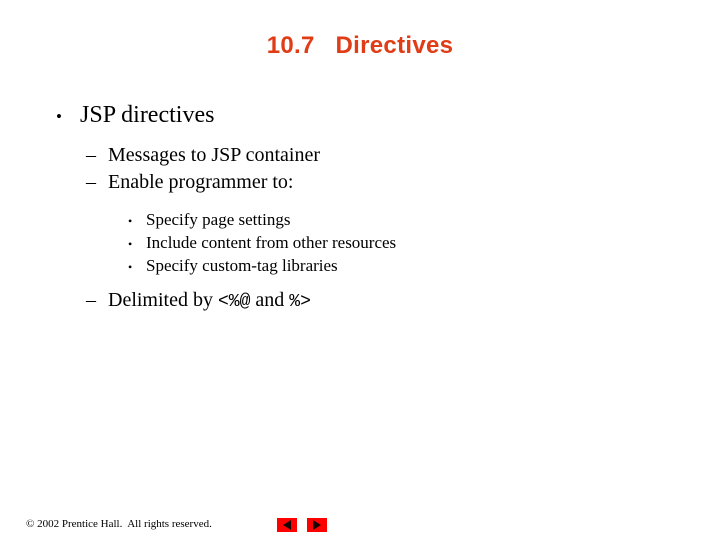 The image size is (720, 540). I want to click on triangle-left-icon, so click(287, 525).